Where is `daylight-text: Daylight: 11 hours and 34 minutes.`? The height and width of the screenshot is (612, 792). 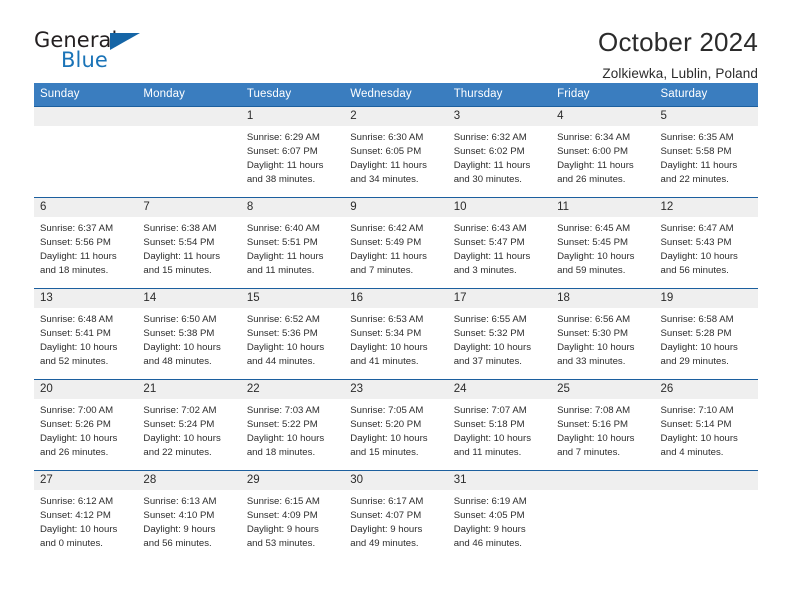 daylight-text: Daylight: 11 hours and 34 minutes. is located at coordinates (388, 173).